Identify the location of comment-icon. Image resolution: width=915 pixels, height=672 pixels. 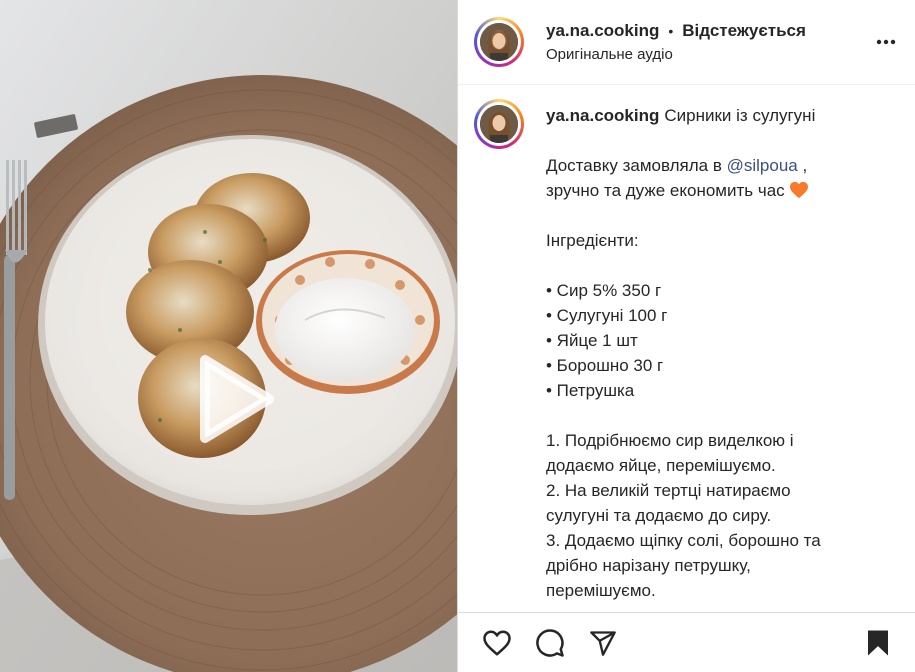
(550, 642).